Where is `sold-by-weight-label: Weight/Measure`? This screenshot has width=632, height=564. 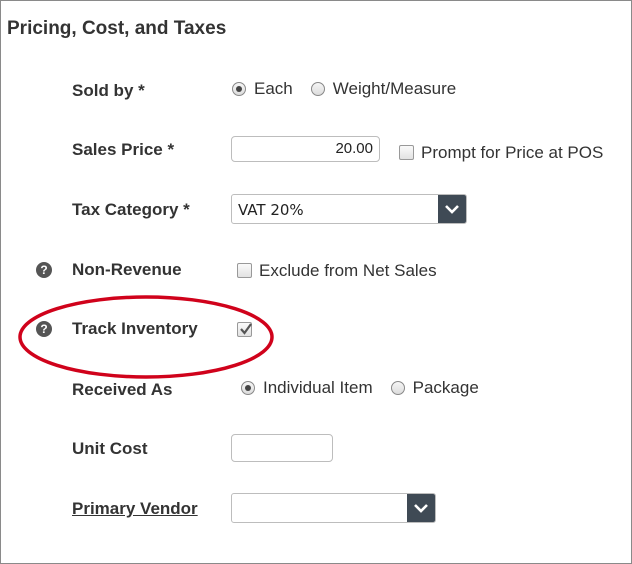
sold-by-weight-label: Weight/Measure is located at coordinates (394, 88).